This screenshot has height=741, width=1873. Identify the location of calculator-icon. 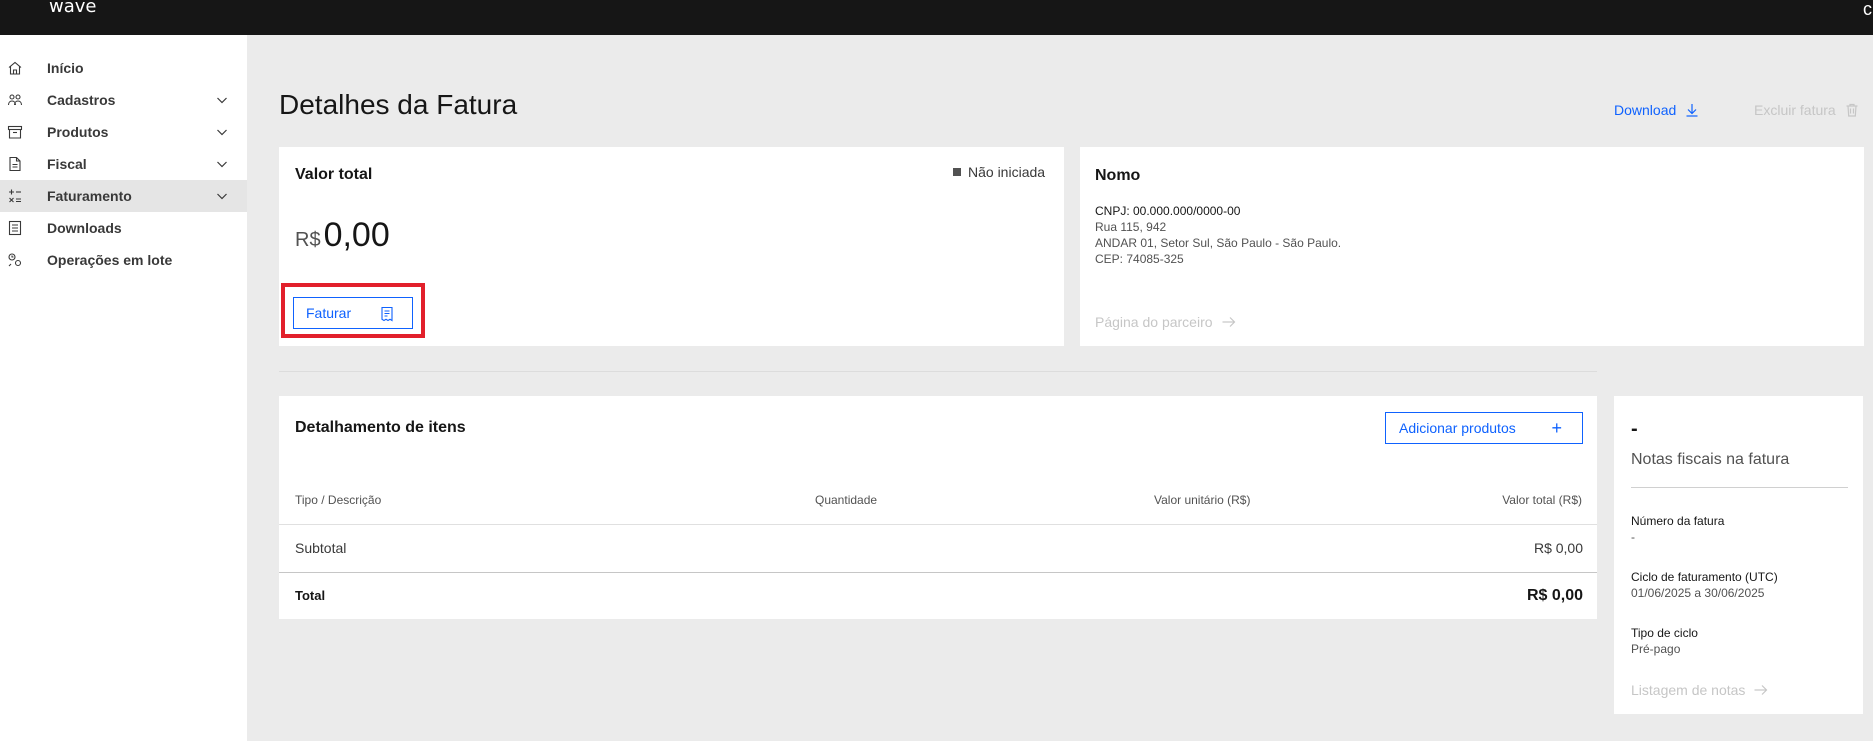
(15, 196).